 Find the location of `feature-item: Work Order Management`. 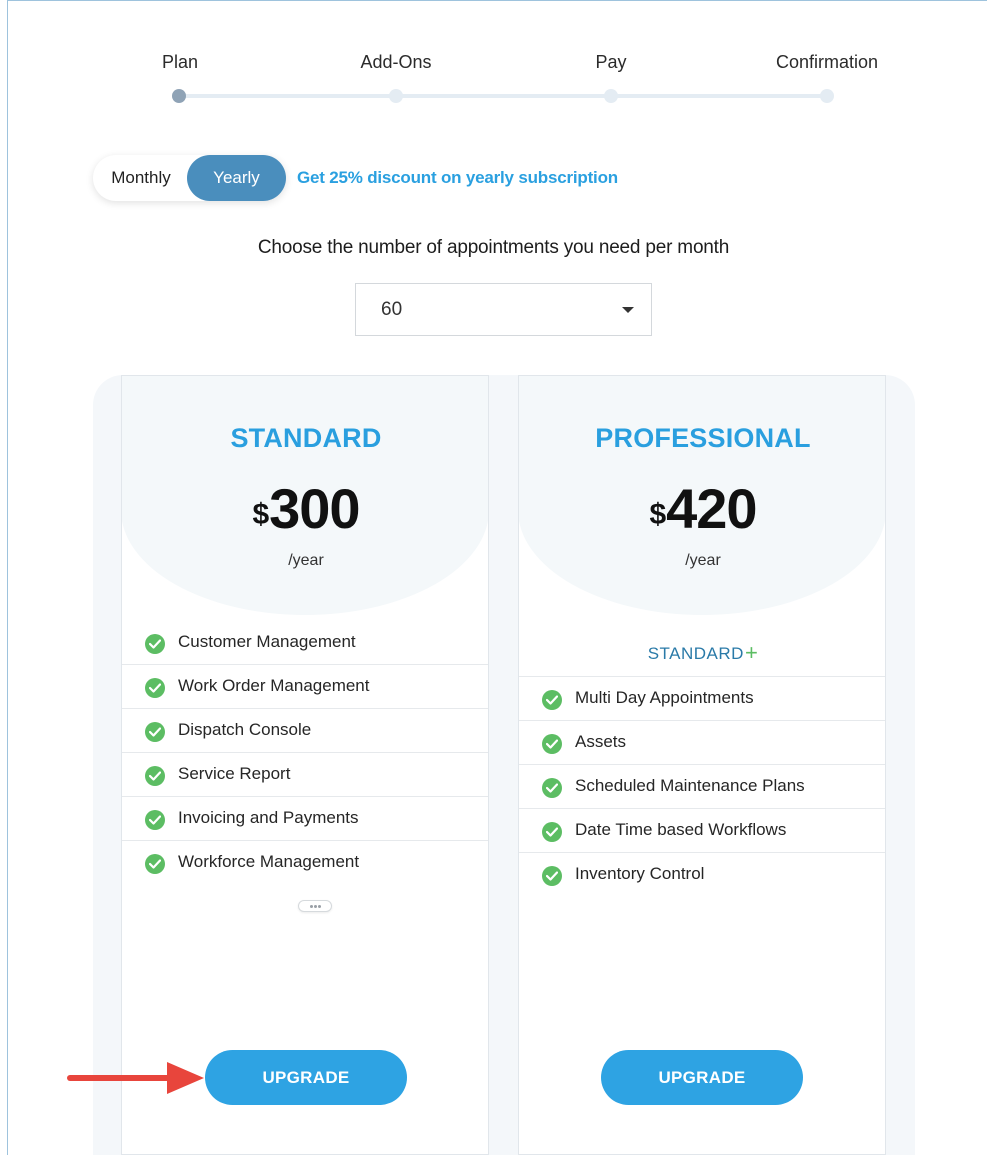

feature-item: Work Order Management is located at coordinates (305, 687).